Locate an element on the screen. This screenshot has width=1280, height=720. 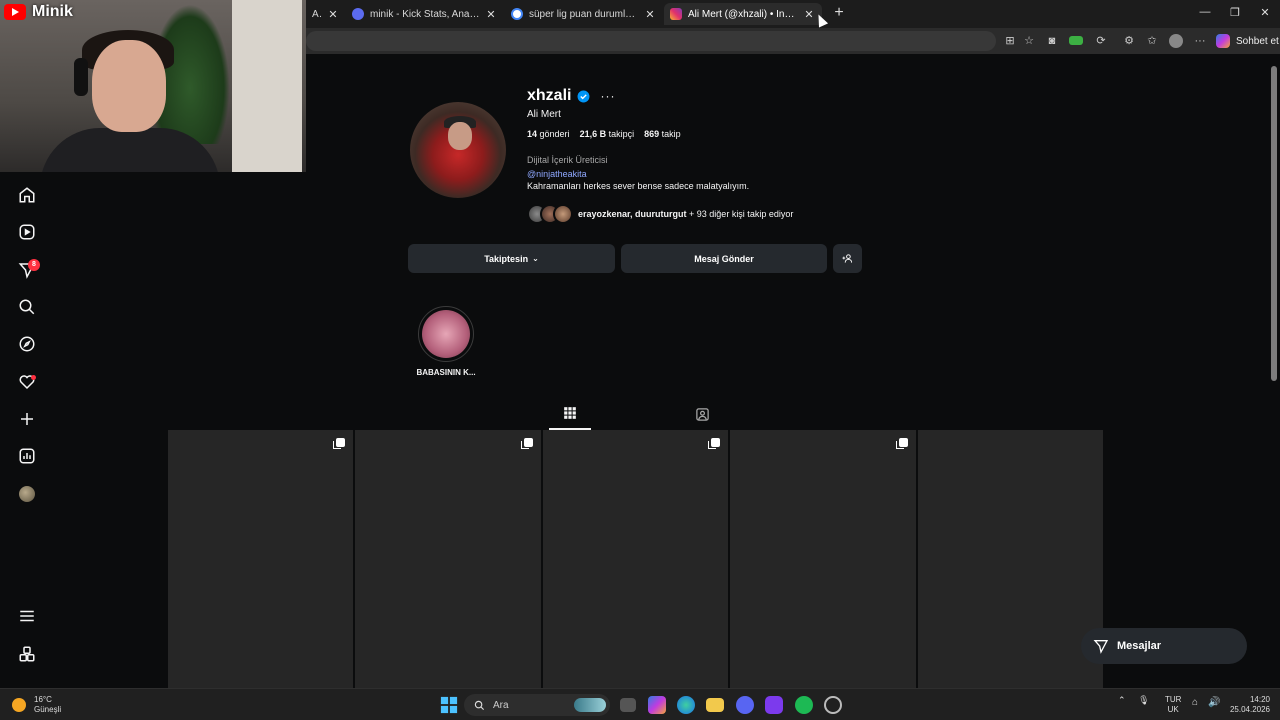
language-indicator: TUR UK is located at coordinates (1173, 705).